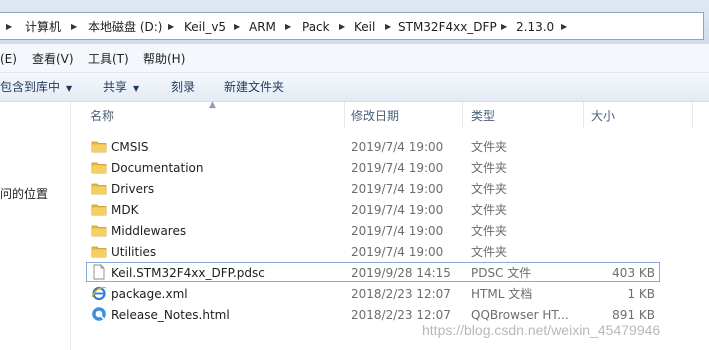 Image resolution: width=709 pixels, height=350 pixels. I want to click on menu-tools: 工具(T), so click(108, 59).